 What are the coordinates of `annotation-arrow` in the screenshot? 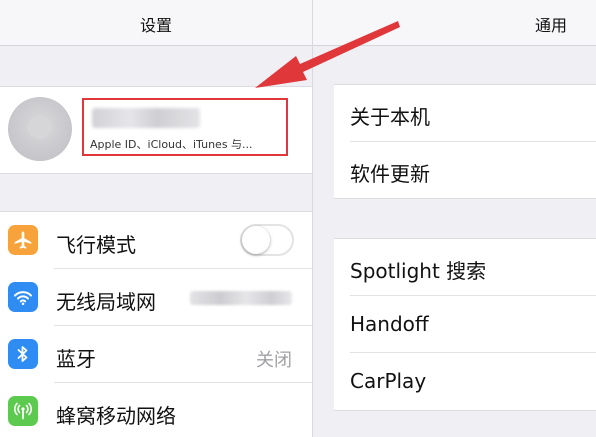 It's located at (327, 54).